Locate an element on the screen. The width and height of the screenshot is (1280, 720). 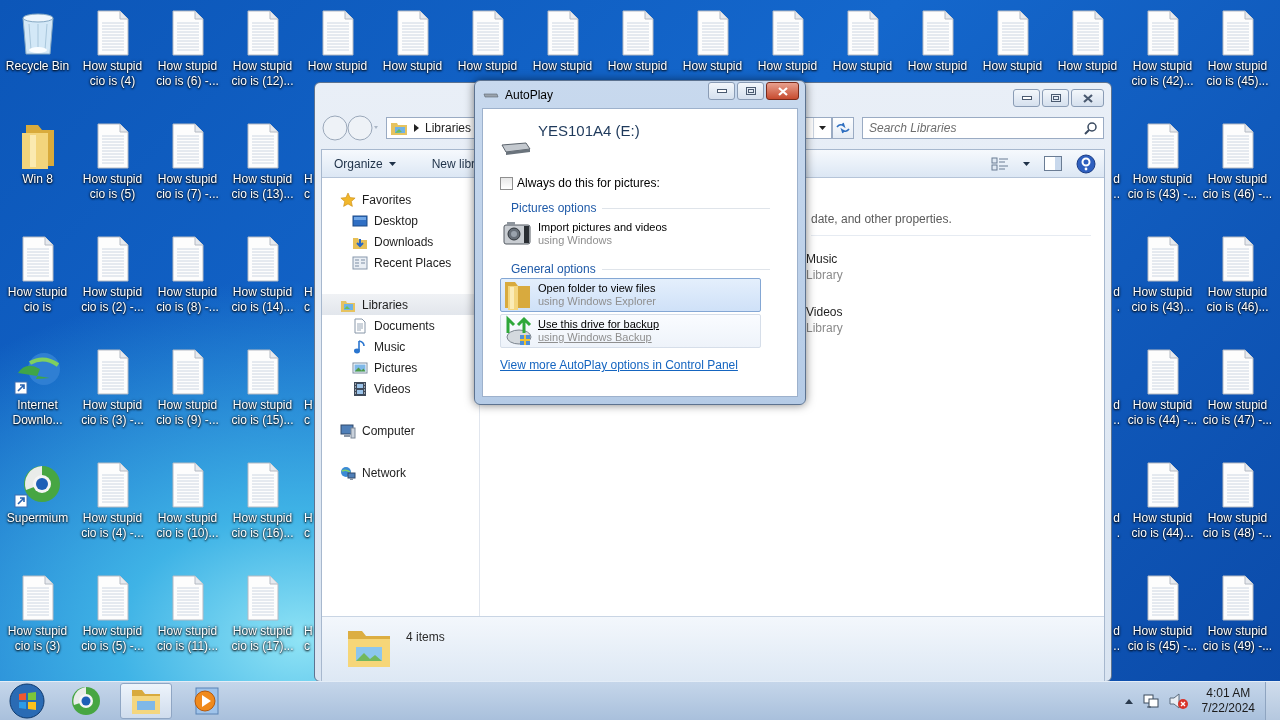
nav-item: Desktop is located at coordinates (400, 220).